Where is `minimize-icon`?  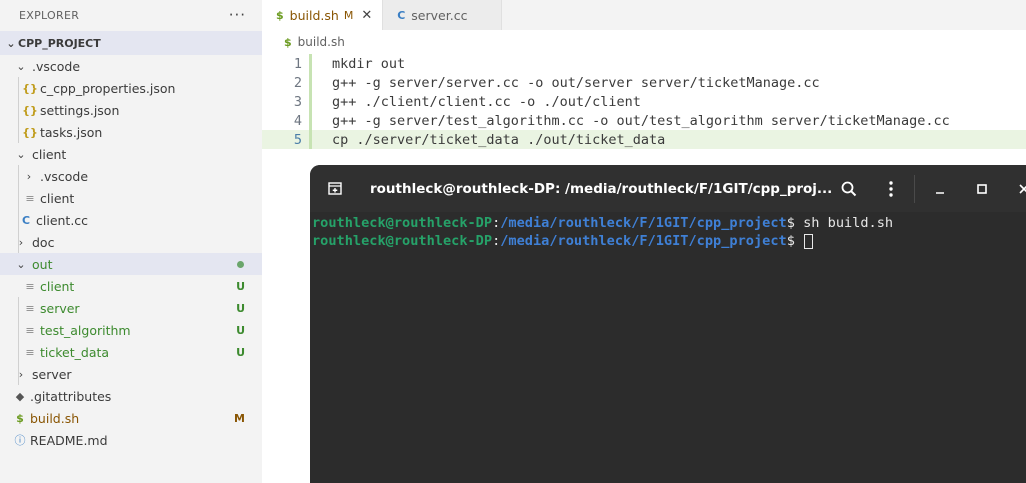 minimize-icon is located at coordinates (940, 189).